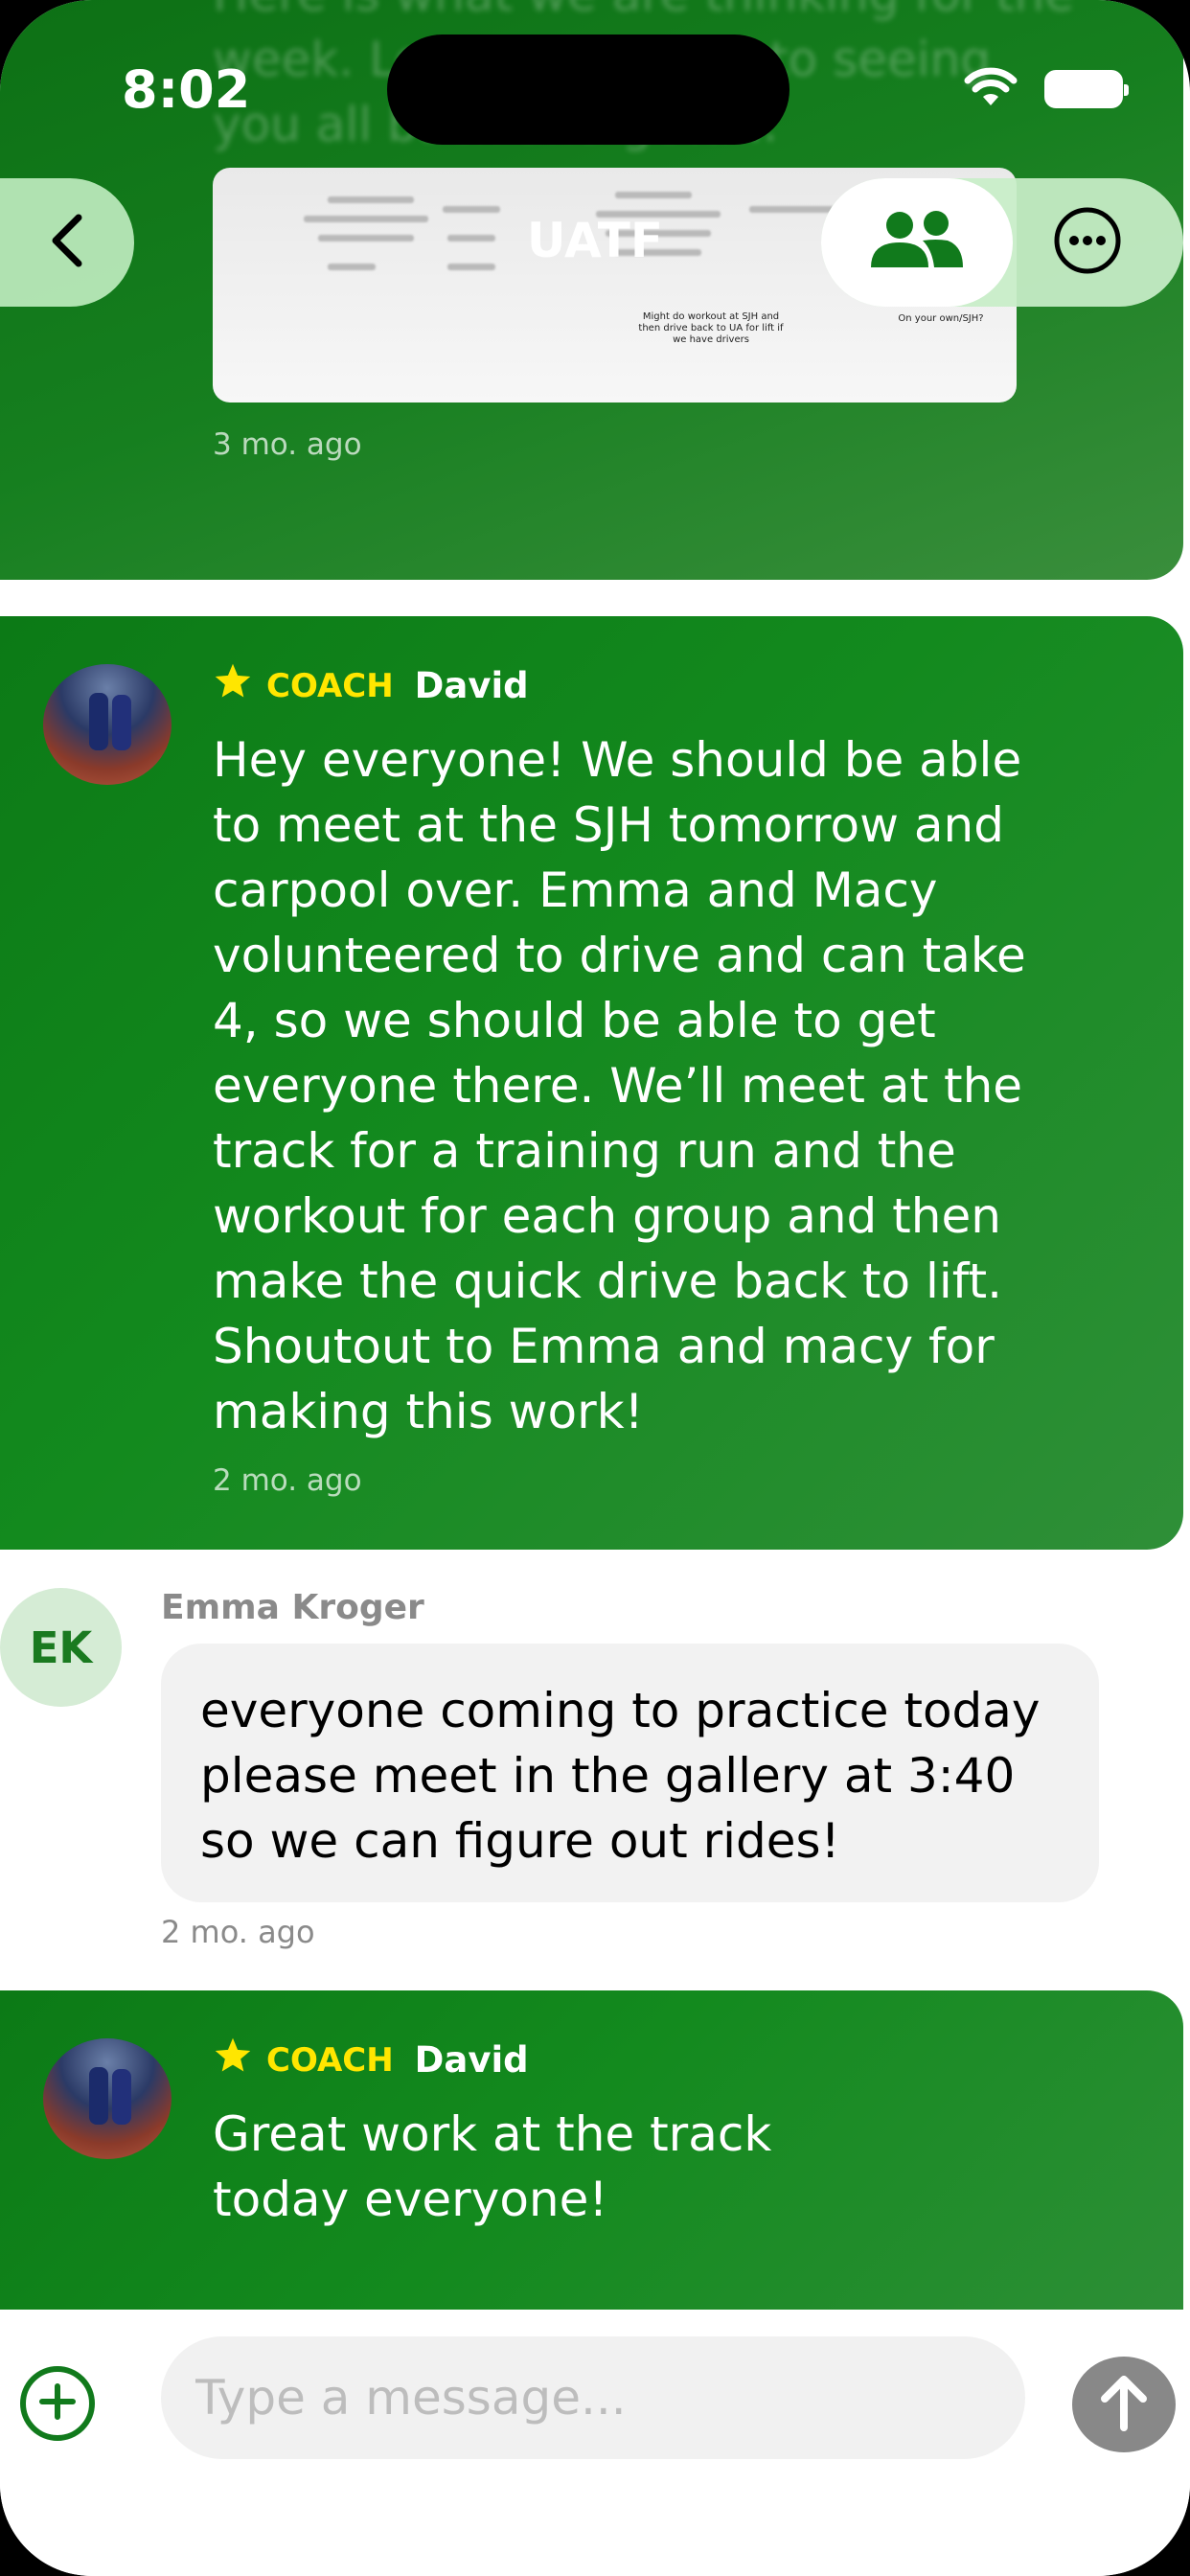 The height and width of the screenshot is (2576, 1190). Describe the element at coordinates (61, 1647) in the screenshot. I see `avatar: EK` at that location.